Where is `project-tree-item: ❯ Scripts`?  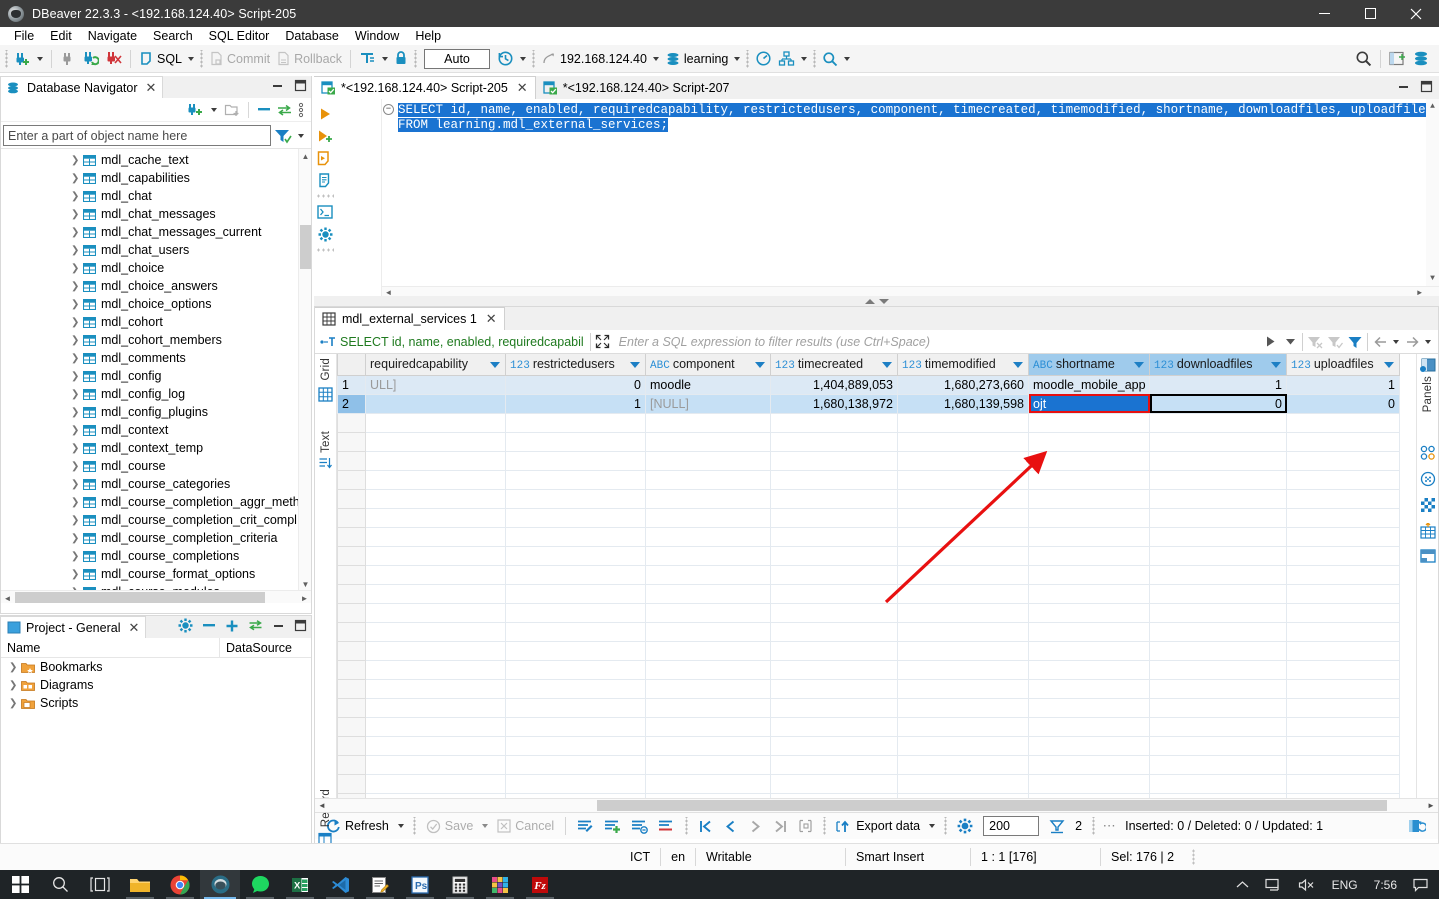
project-tree-item: ❯ Scripts is located at coordinates (156, 703).